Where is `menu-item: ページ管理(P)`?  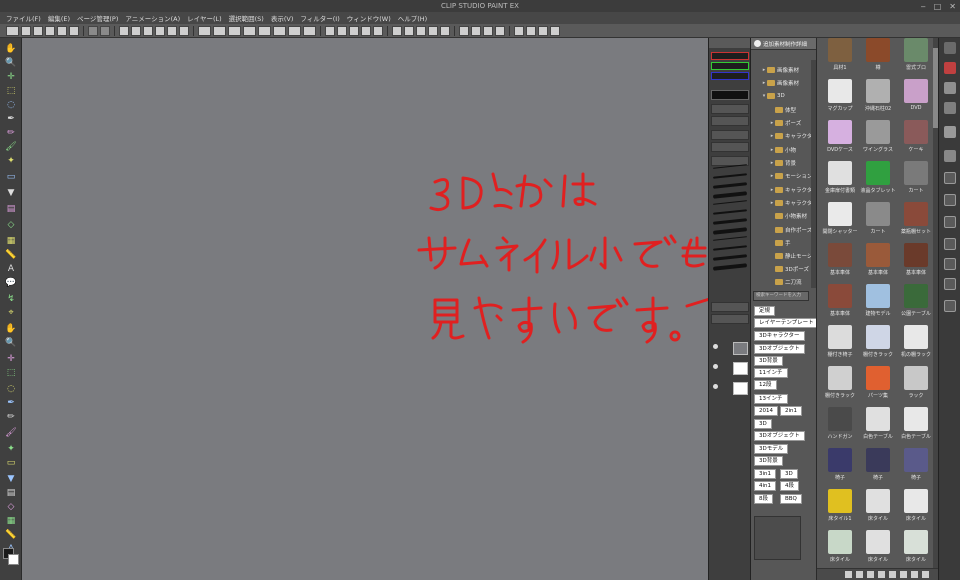 menu-item: ページ管理(P) is located at coordinates (97, 18).